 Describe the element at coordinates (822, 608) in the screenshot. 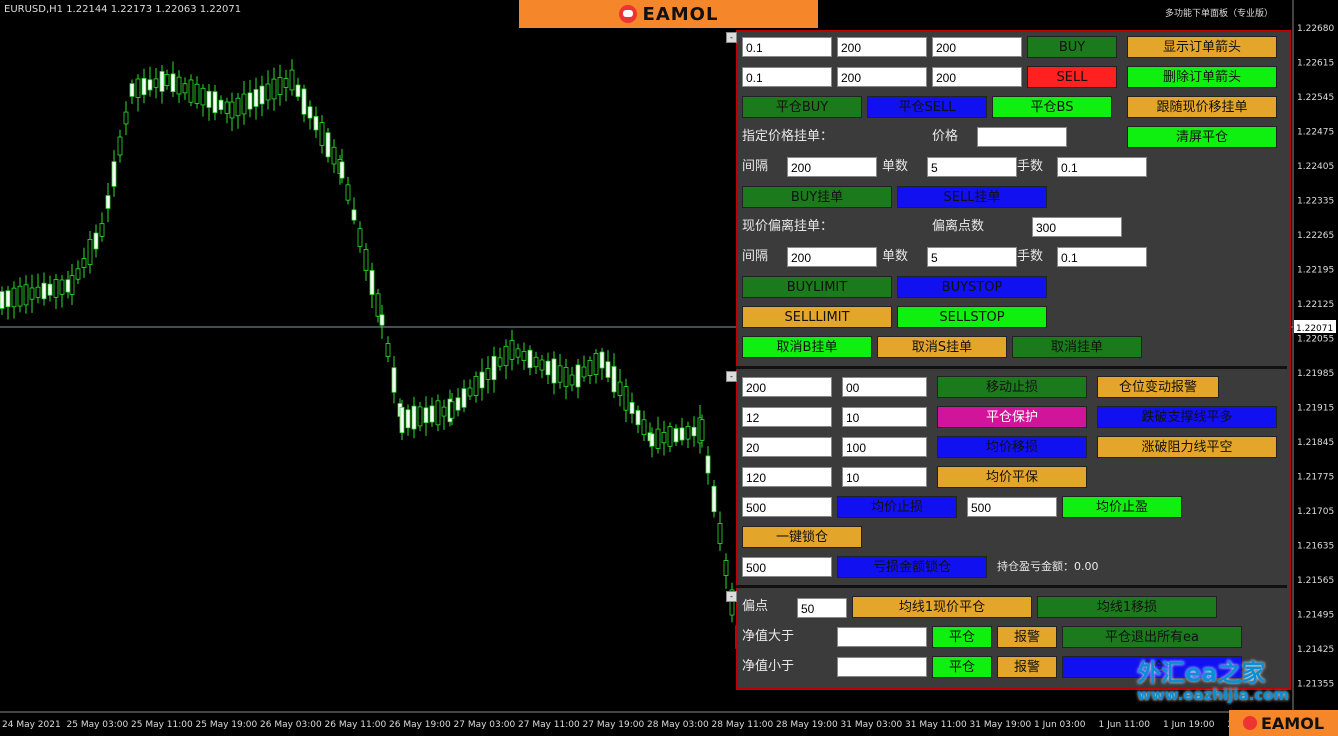

I see `deviation-input: 50` at that location.